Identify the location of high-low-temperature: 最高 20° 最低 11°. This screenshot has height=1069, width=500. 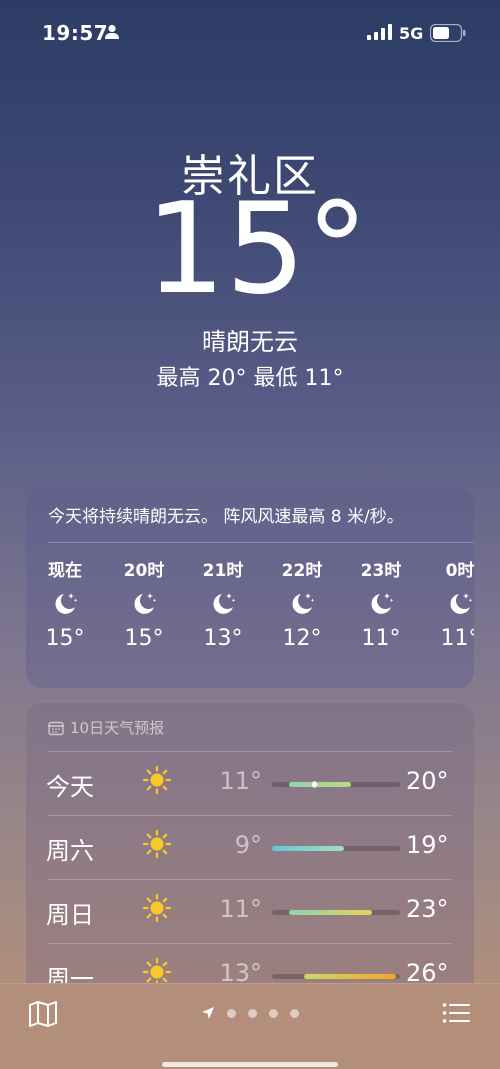
(250, 378).